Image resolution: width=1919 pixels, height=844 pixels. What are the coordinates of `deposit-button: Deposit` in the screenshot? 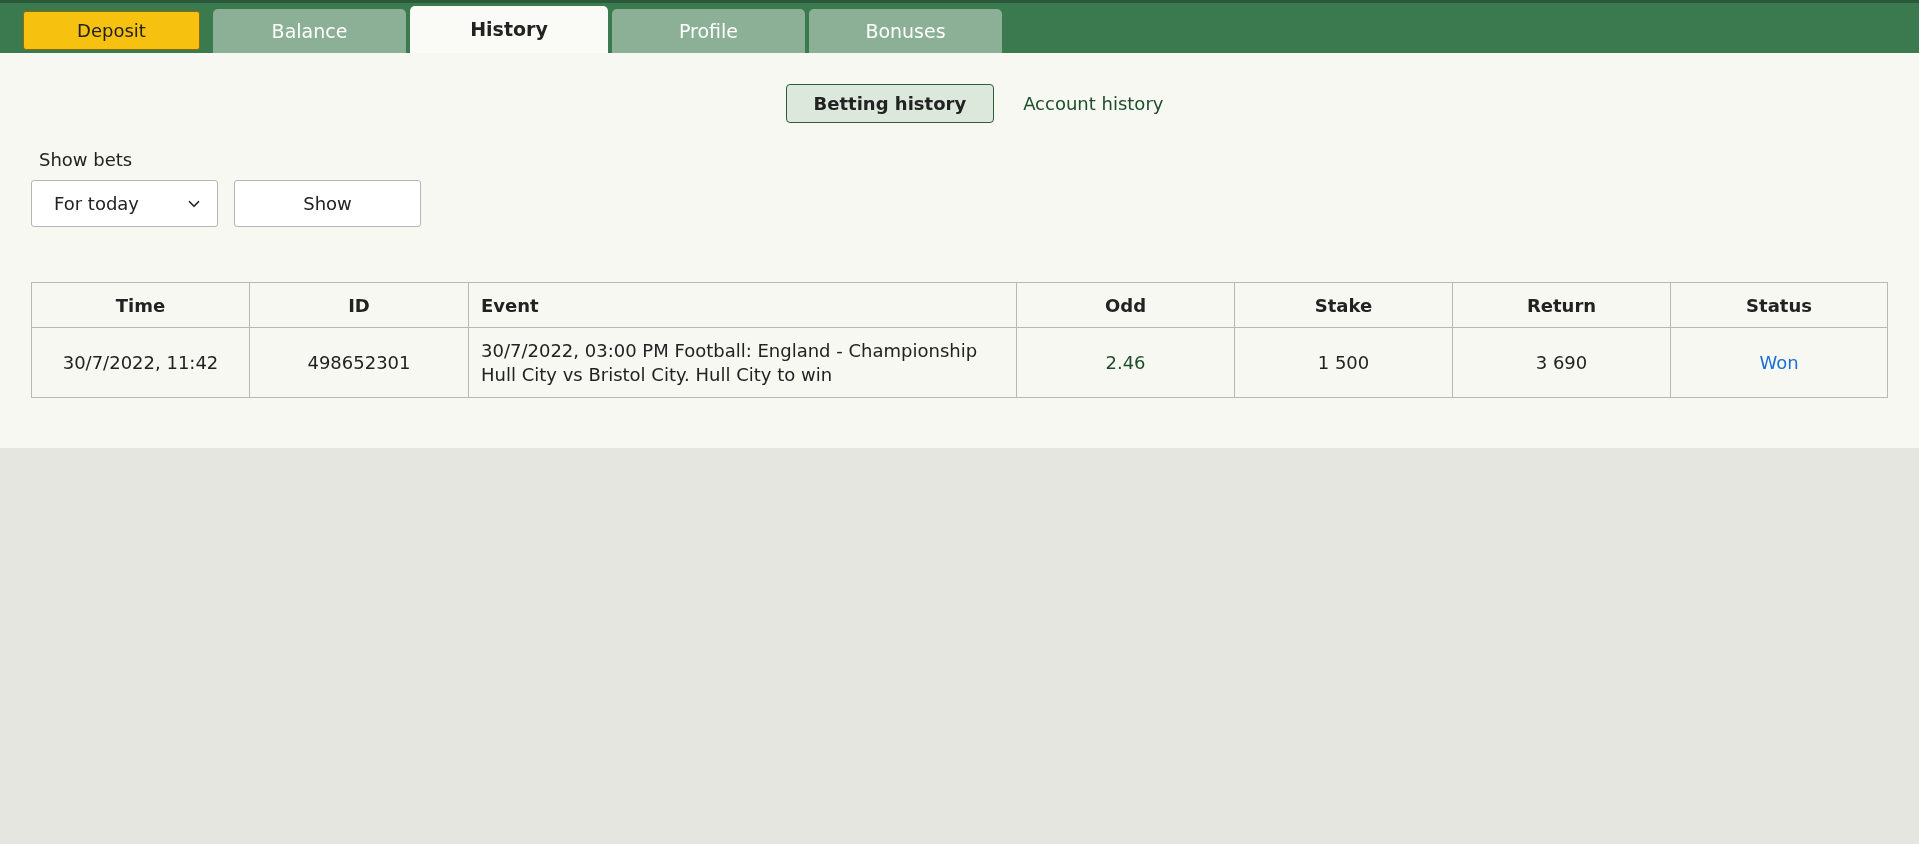 It's located at (111, 30).